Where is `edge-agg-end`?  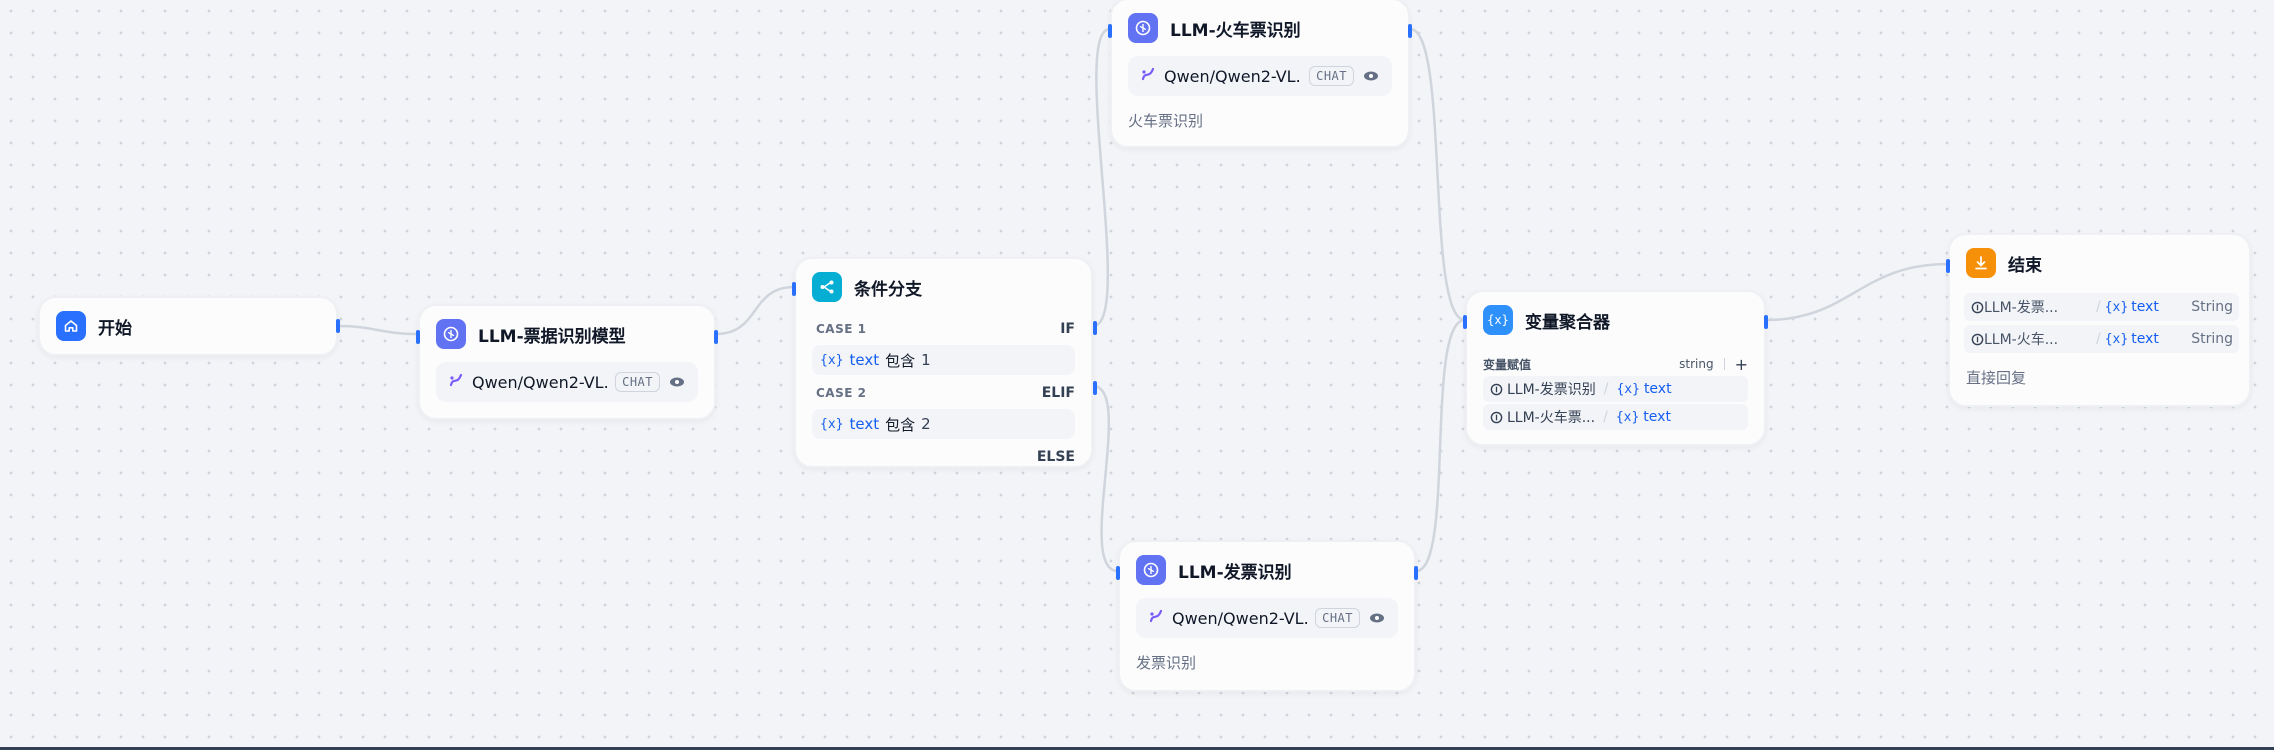
edge-agg-end is located at coordinates (1857, 292).